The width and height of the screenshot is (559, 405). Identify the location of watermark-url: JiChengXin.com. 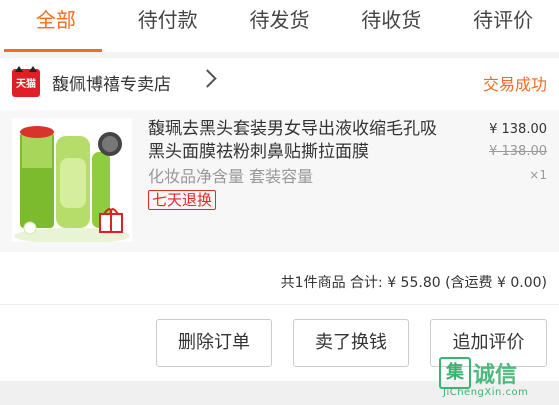
(486, 392).